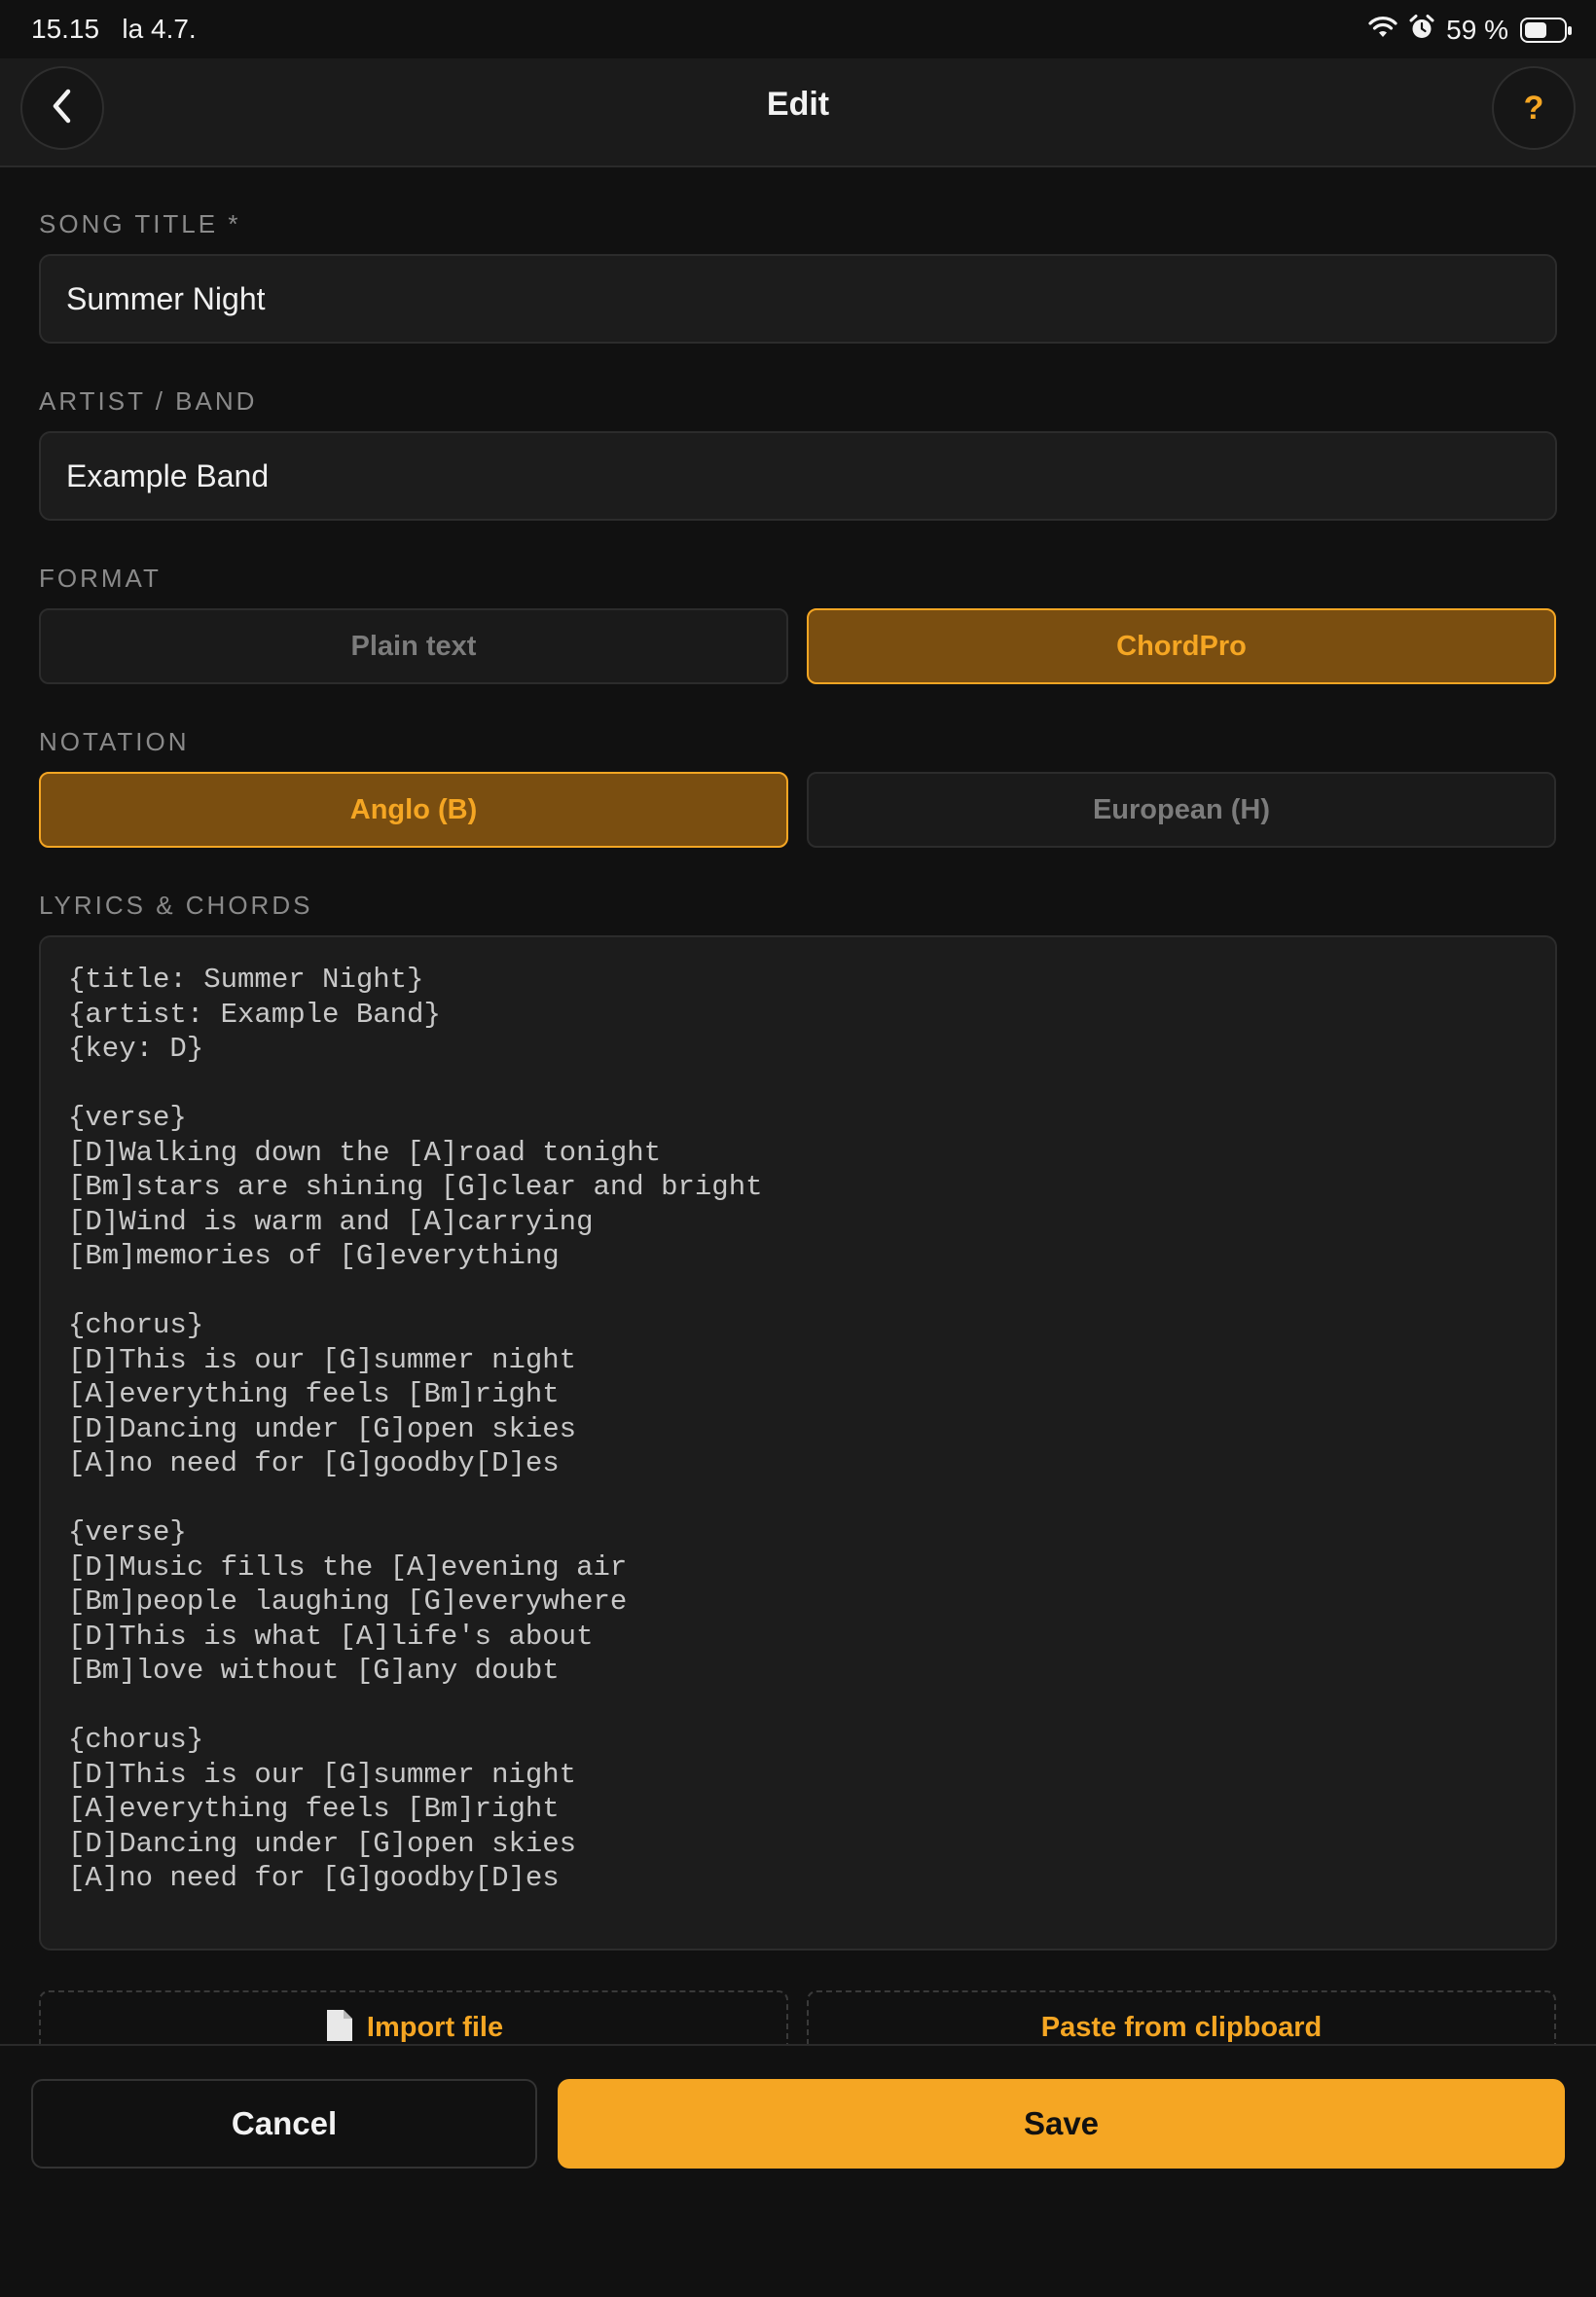 Image resolution: width=1596 pixels, height=2297 pixels. Describe the element at coordinates (1477, 30) in the screenshot. I see `battery-percentage: 59 %` at that location.